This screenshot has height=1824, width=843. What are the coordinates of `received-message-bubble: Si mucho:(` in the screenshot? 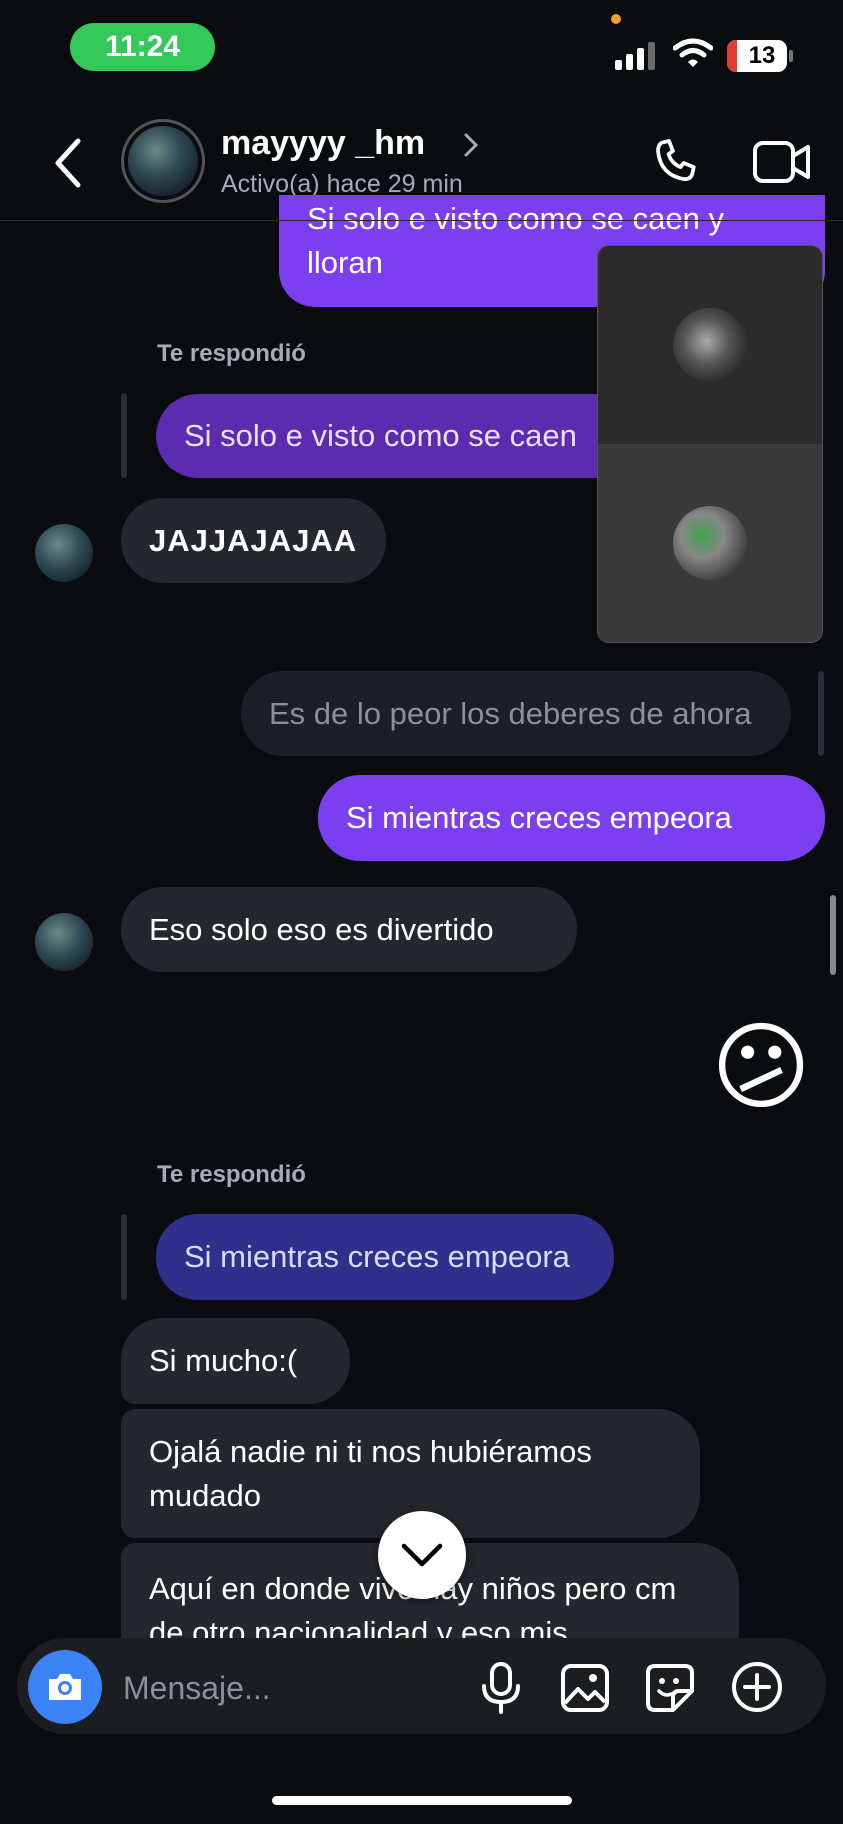 It's located at (235, 1361).